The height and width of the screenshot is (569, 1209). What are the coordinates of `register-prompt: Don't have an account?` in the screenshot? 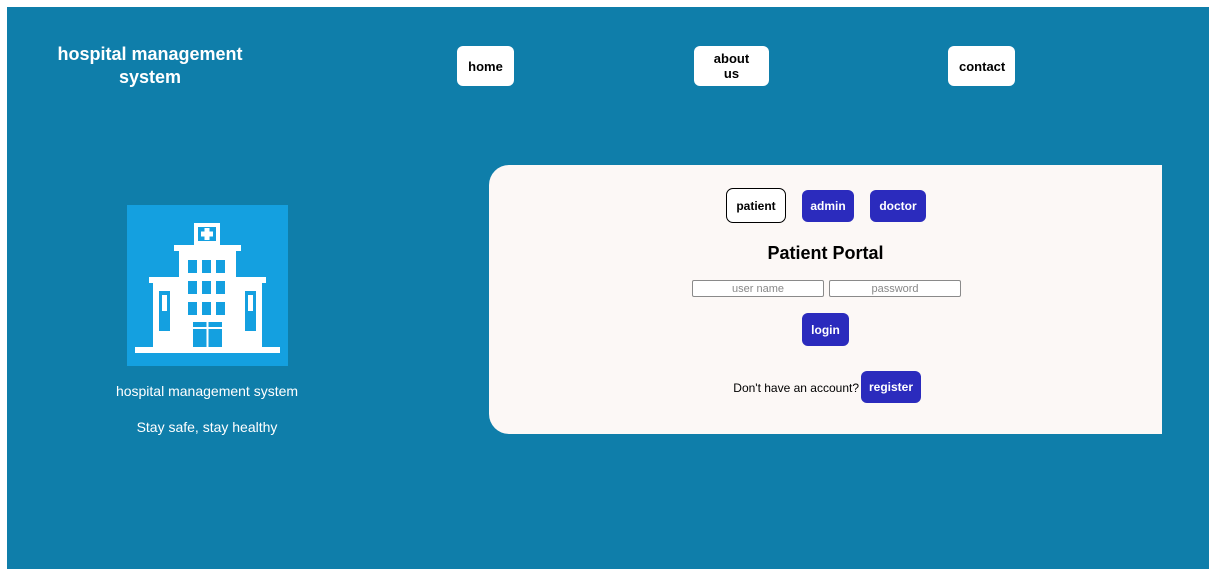 It's located at (796, 388).